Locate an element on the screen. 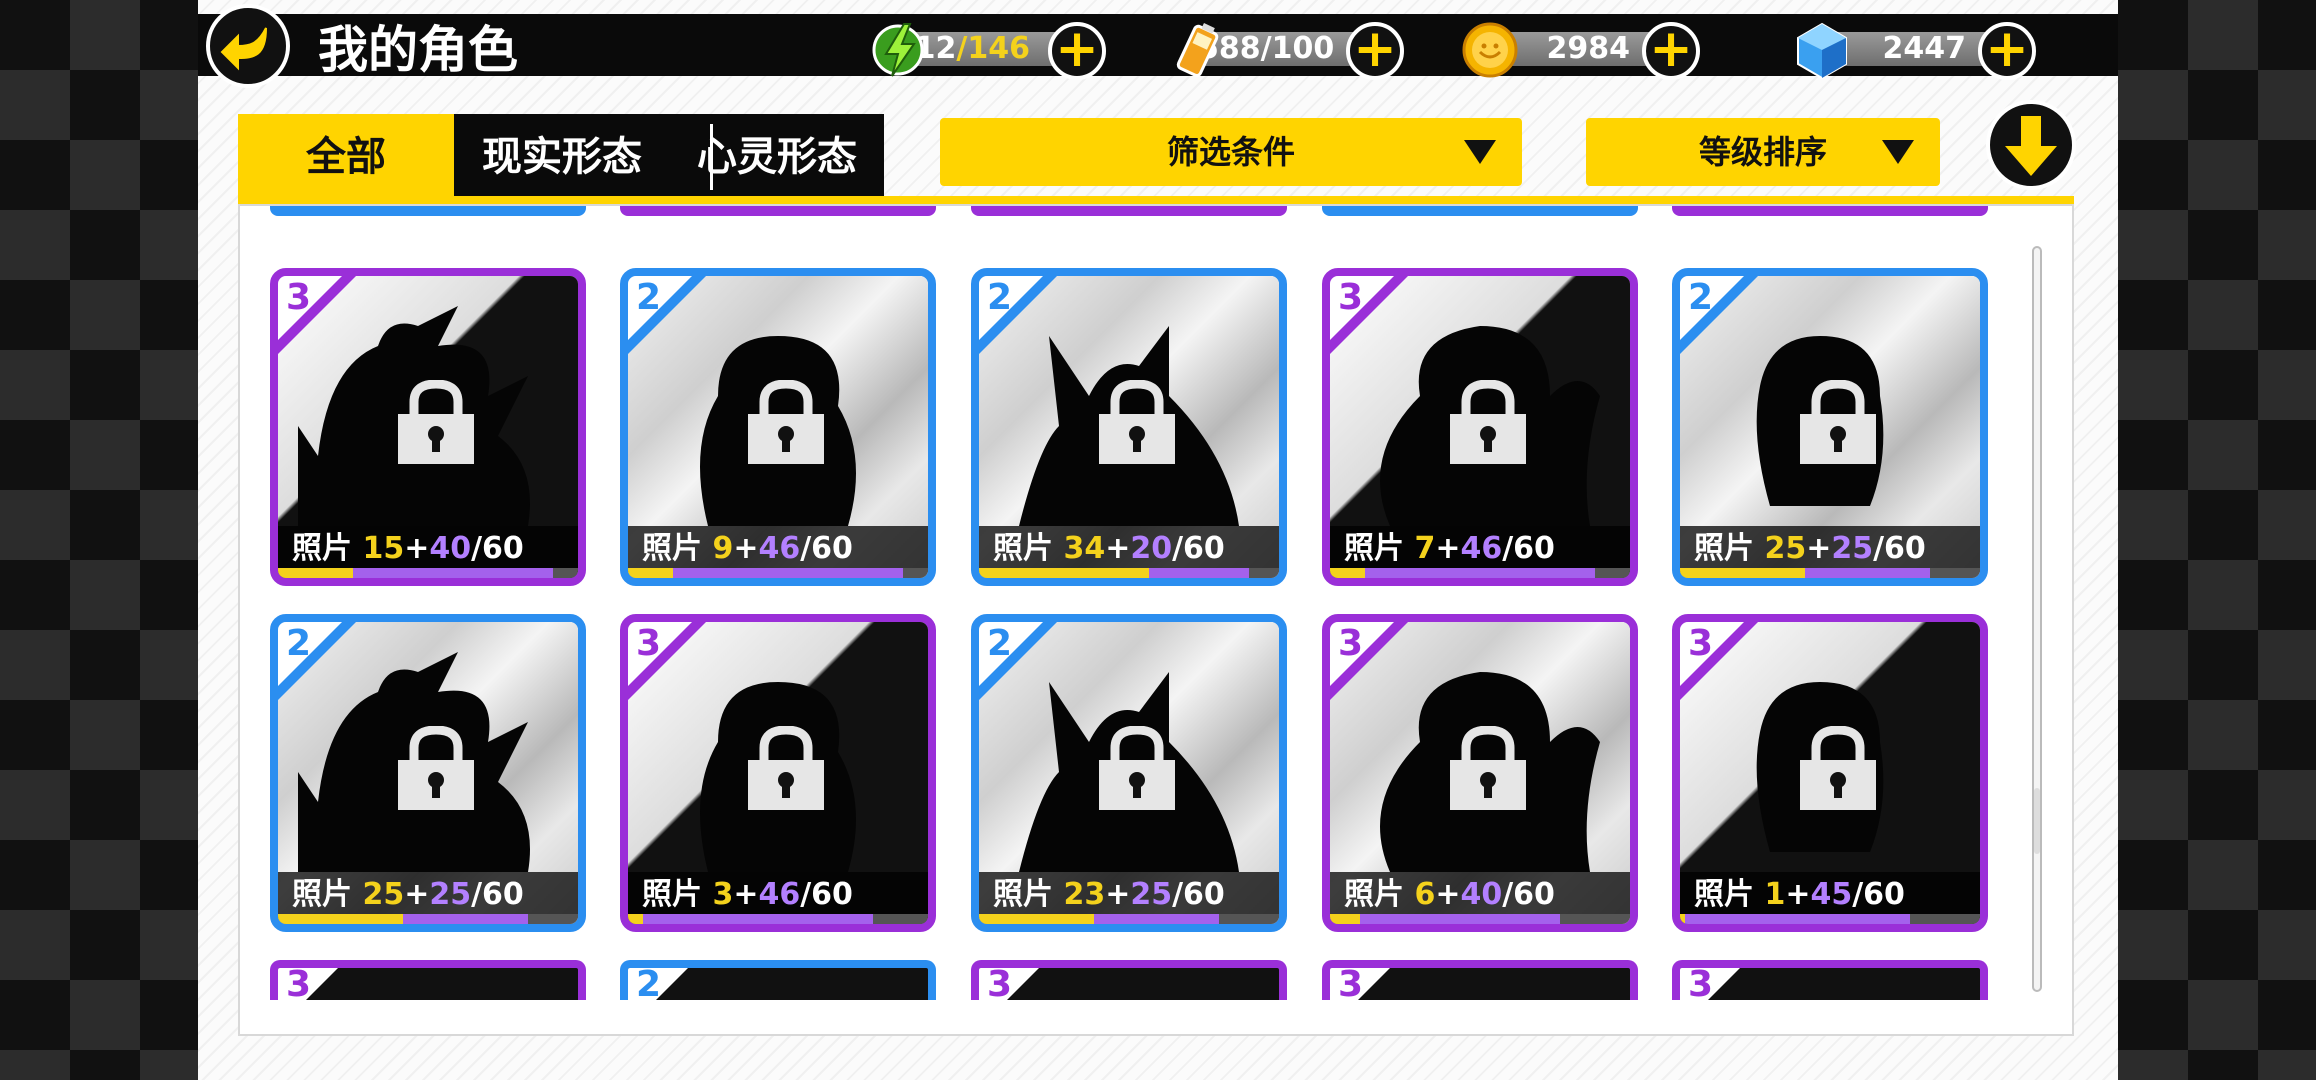  photo-owned-count: 1 is located at coordinates (1775, 894).